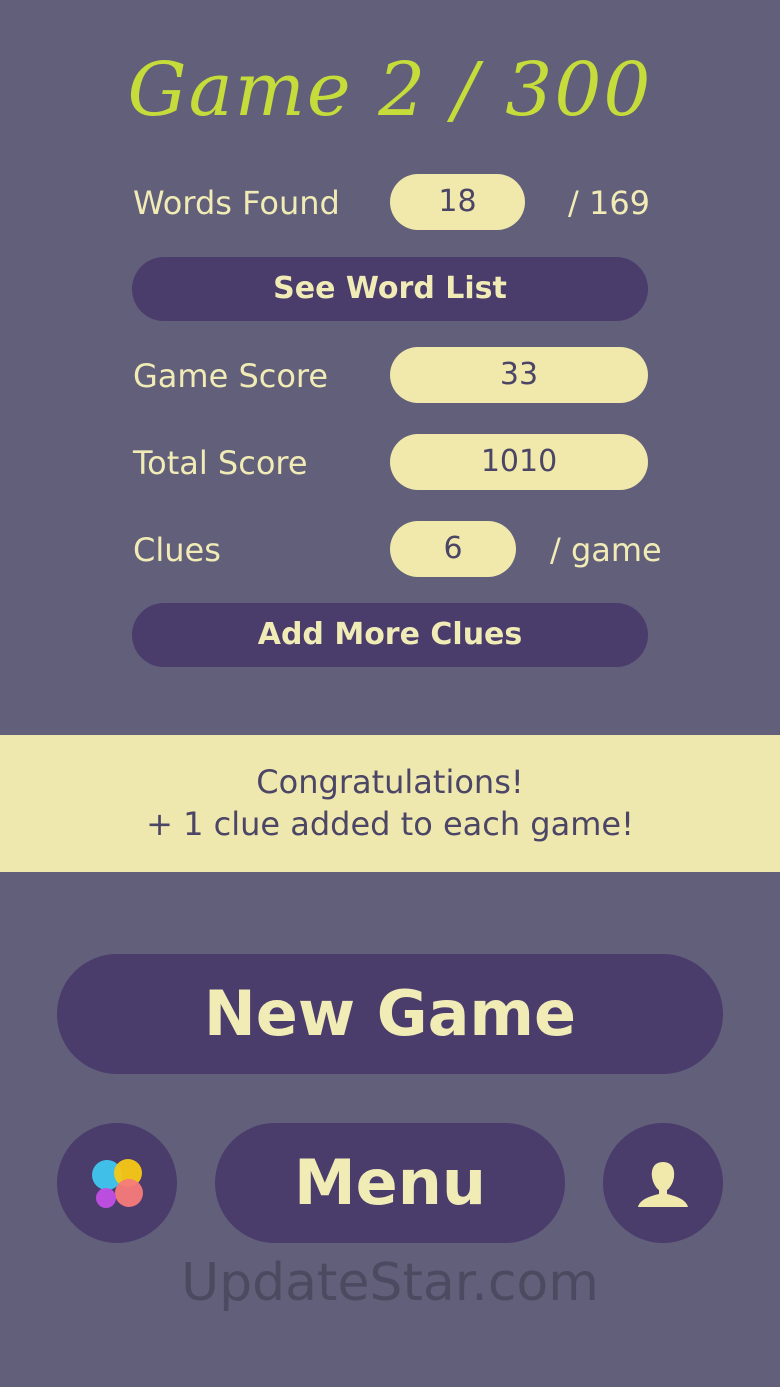 The height and width of the screenshot is (1387, 780). I want to click on menu-button: Menu, so click(390, 1183).